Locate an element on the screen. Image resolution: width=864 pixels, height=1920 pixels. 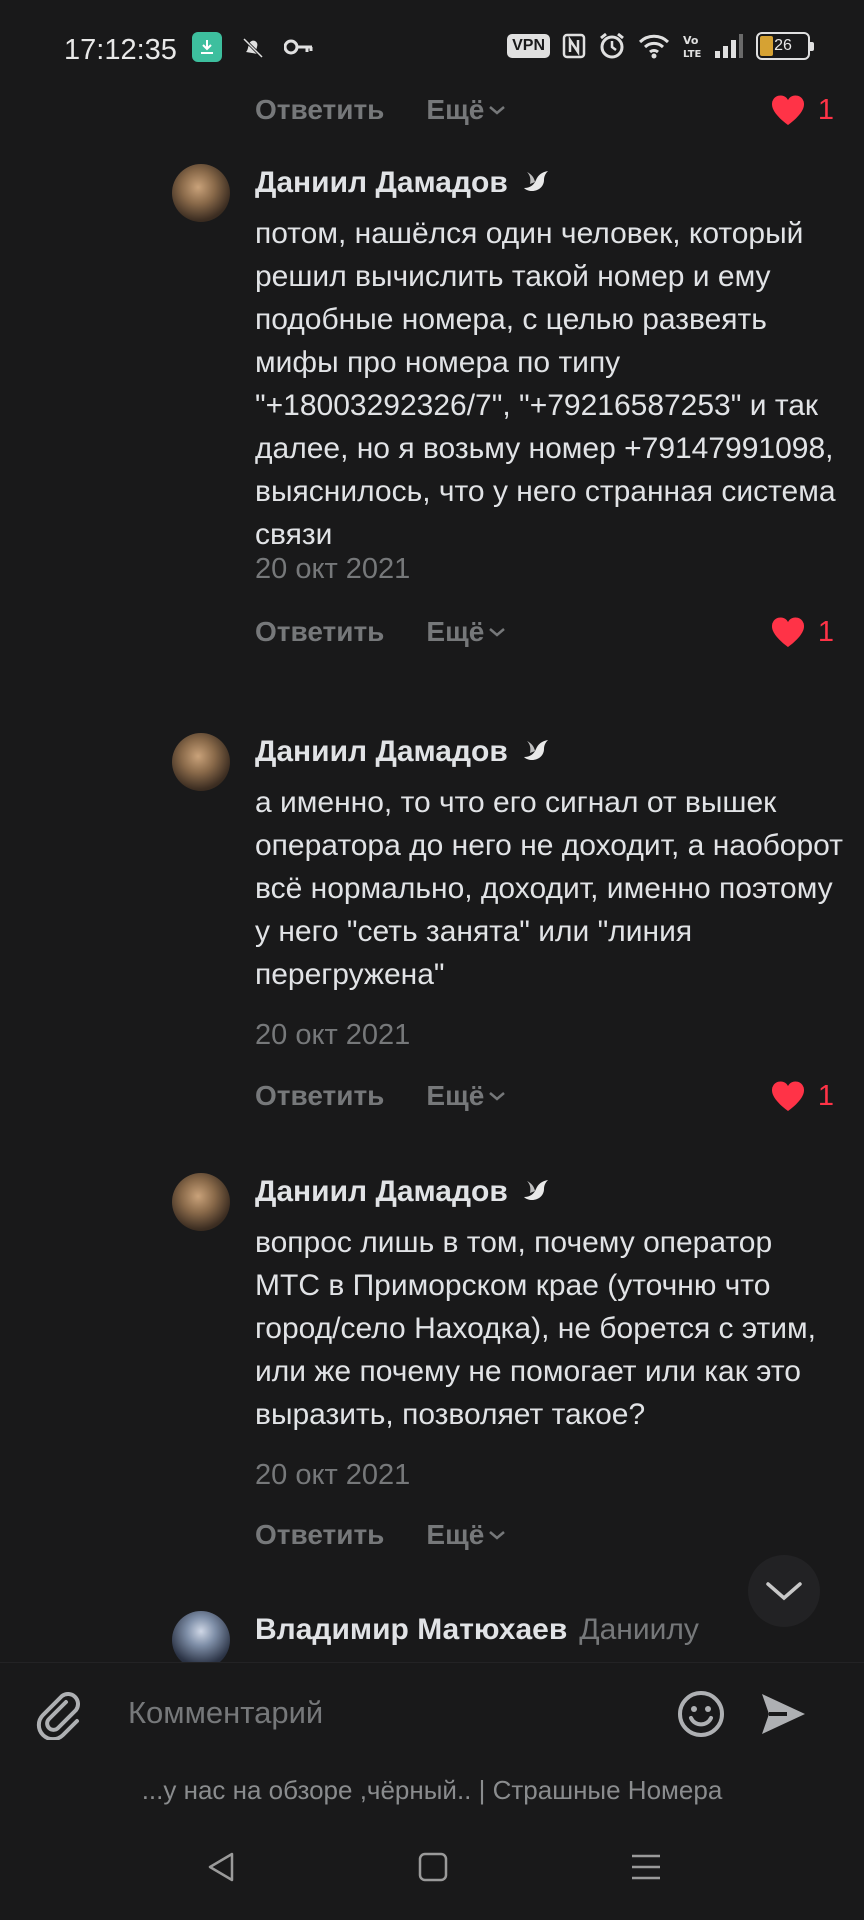
signal-icon is located at coordinates (729, 46).